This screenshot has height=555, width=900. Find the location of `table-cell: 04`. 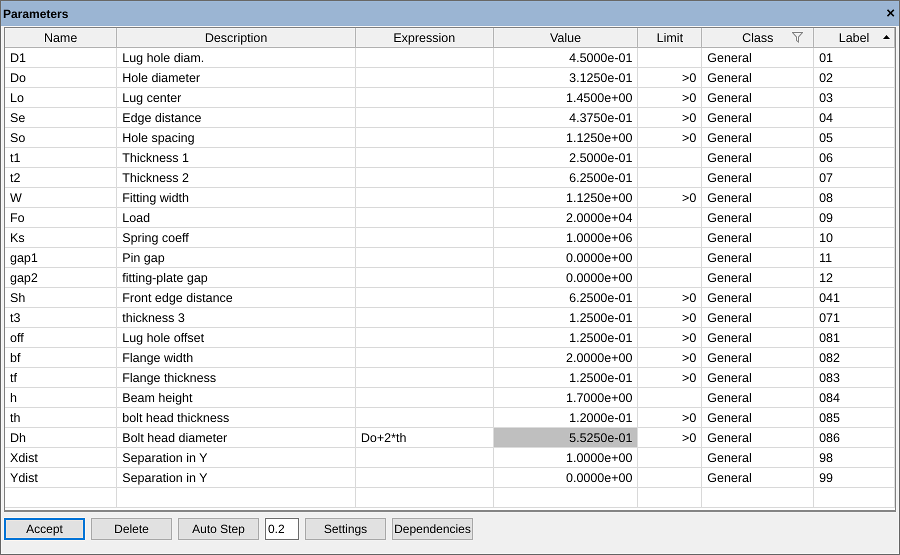

table-cell: 04 is located at coordinates (854, 118).